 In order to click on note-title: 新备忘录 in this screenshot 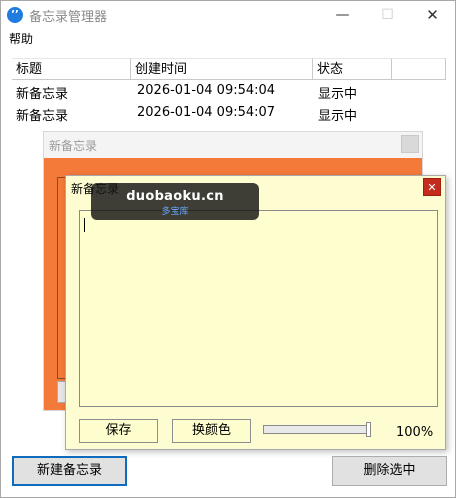, I will do `click(73, 146)`.